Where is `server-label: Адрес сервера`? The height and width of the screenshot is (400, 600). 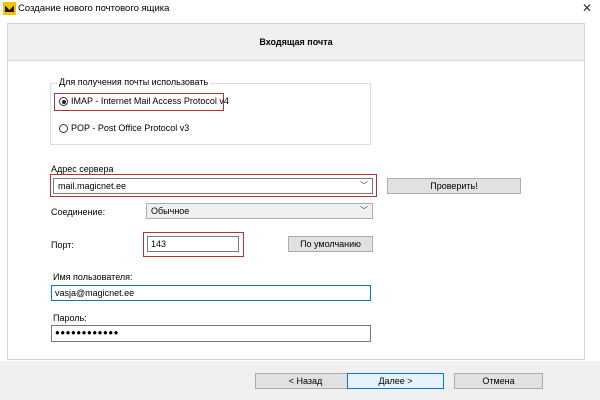
server-label: Адрес сервера is located at coordinates (82, 169).